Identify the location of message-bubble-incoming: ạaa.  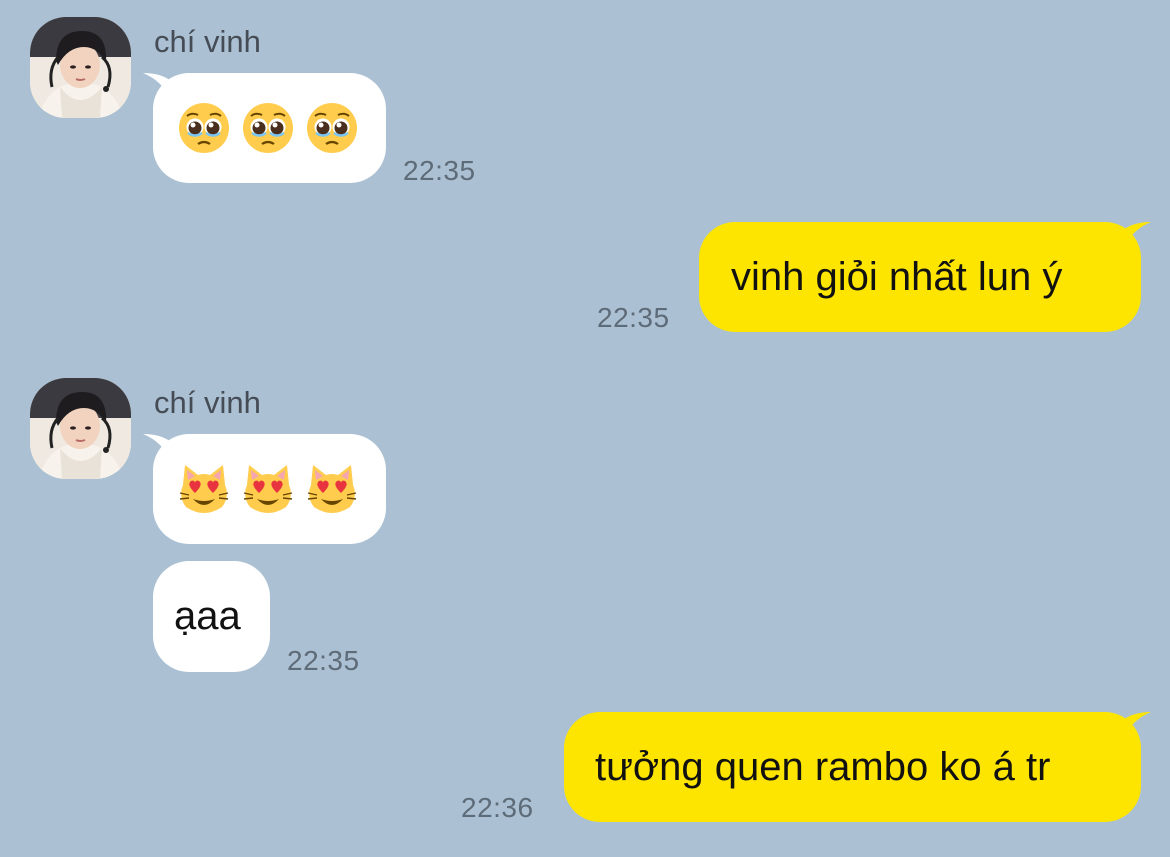
(211, 616).